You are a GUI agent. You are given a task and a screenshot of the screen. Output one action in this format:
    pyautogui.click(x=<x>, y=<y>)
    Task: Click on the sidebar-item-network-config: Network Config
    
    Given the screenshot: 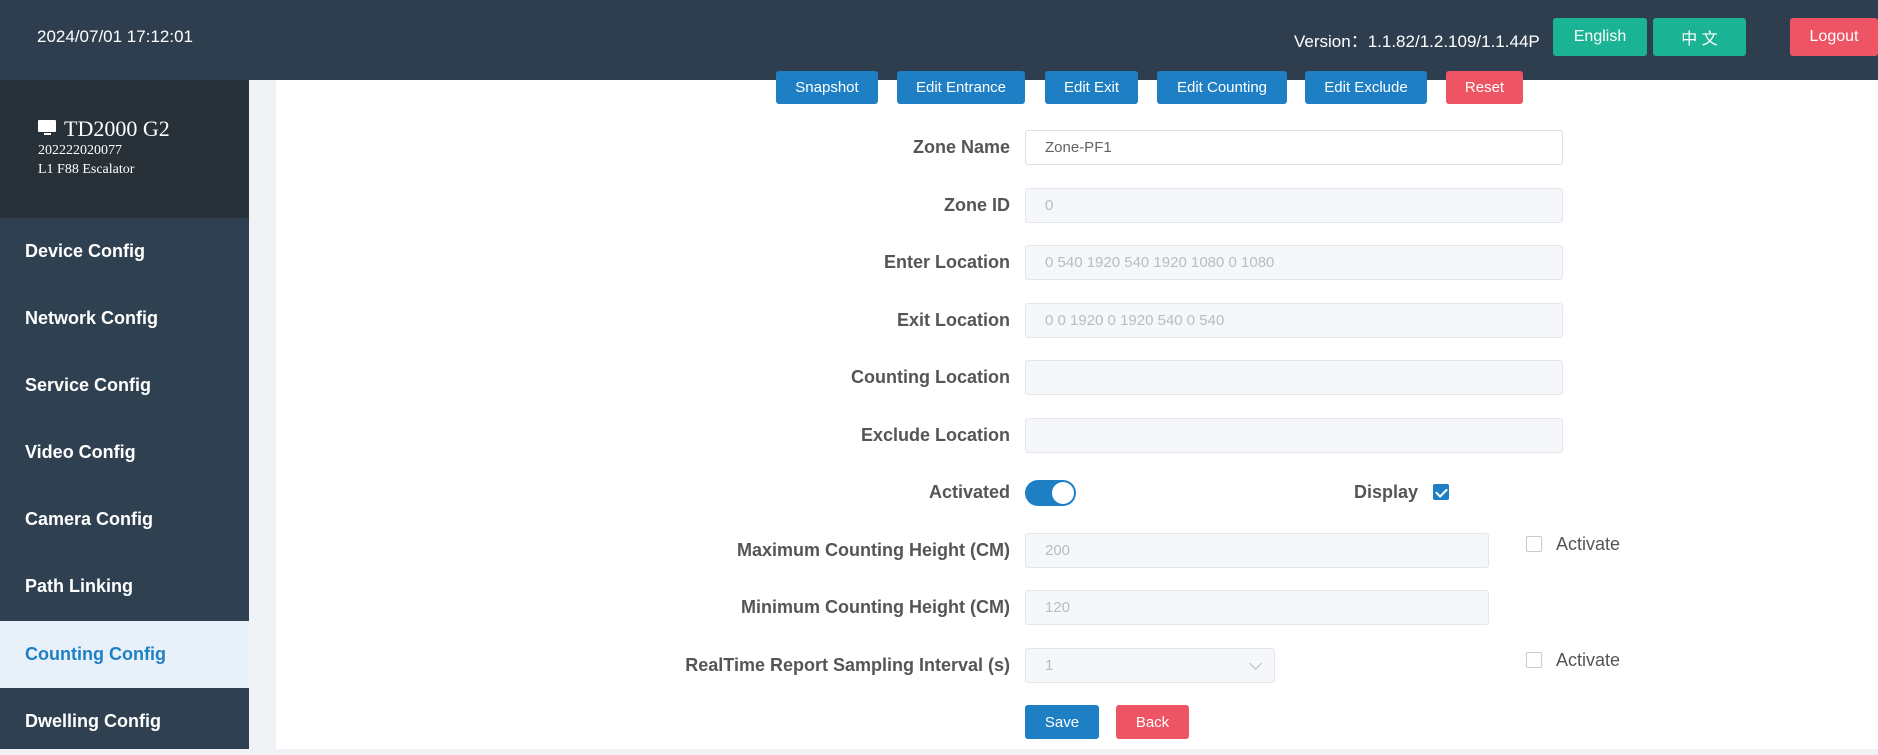 What is the action you would take?
    pyautogui.click(x=124, y=318)
    